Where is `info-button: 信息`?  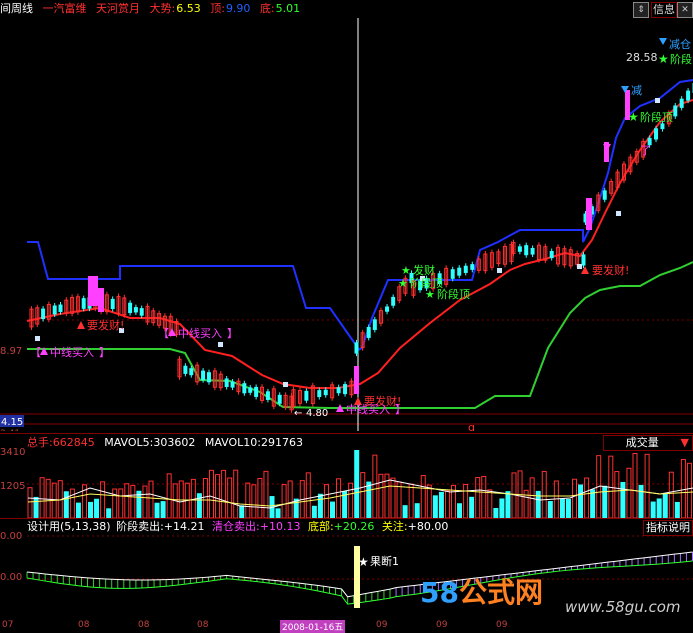
info-button: 信息 is located at coordinates (664, 10).